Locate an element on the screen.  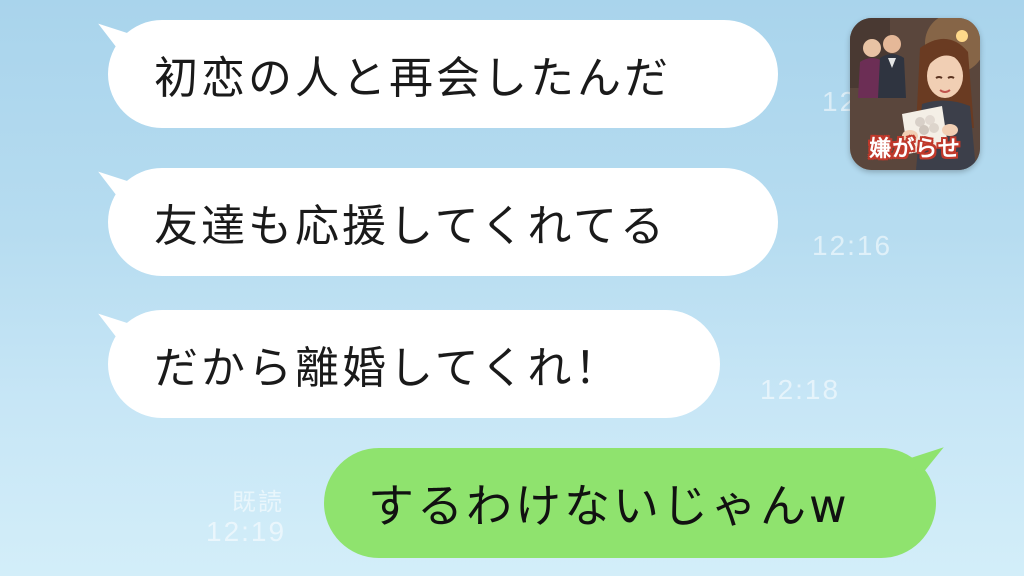
message-time: 12:19 is located at coordinates (246, 531).